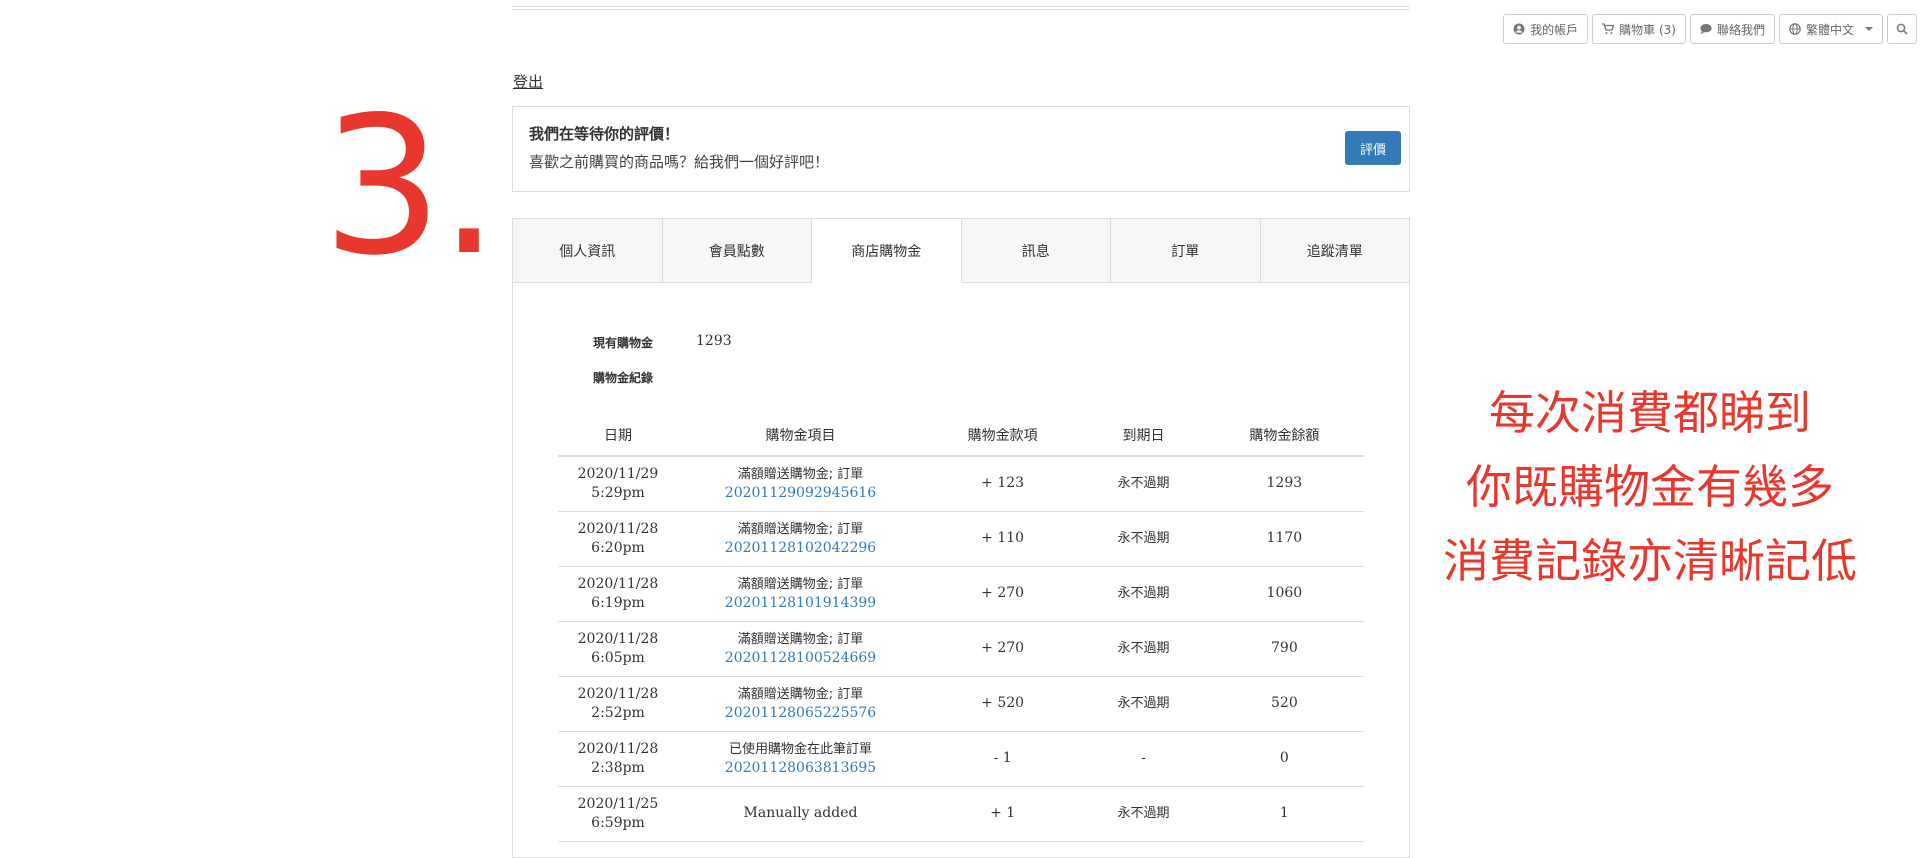 Image resolution: width=1920 pixels, height=858 pixels. What do you see at coordinates (1650, 413) in the screenshot?
I see `annotation-line: 每次消費都睇到` at bounding box center [1650, 413].